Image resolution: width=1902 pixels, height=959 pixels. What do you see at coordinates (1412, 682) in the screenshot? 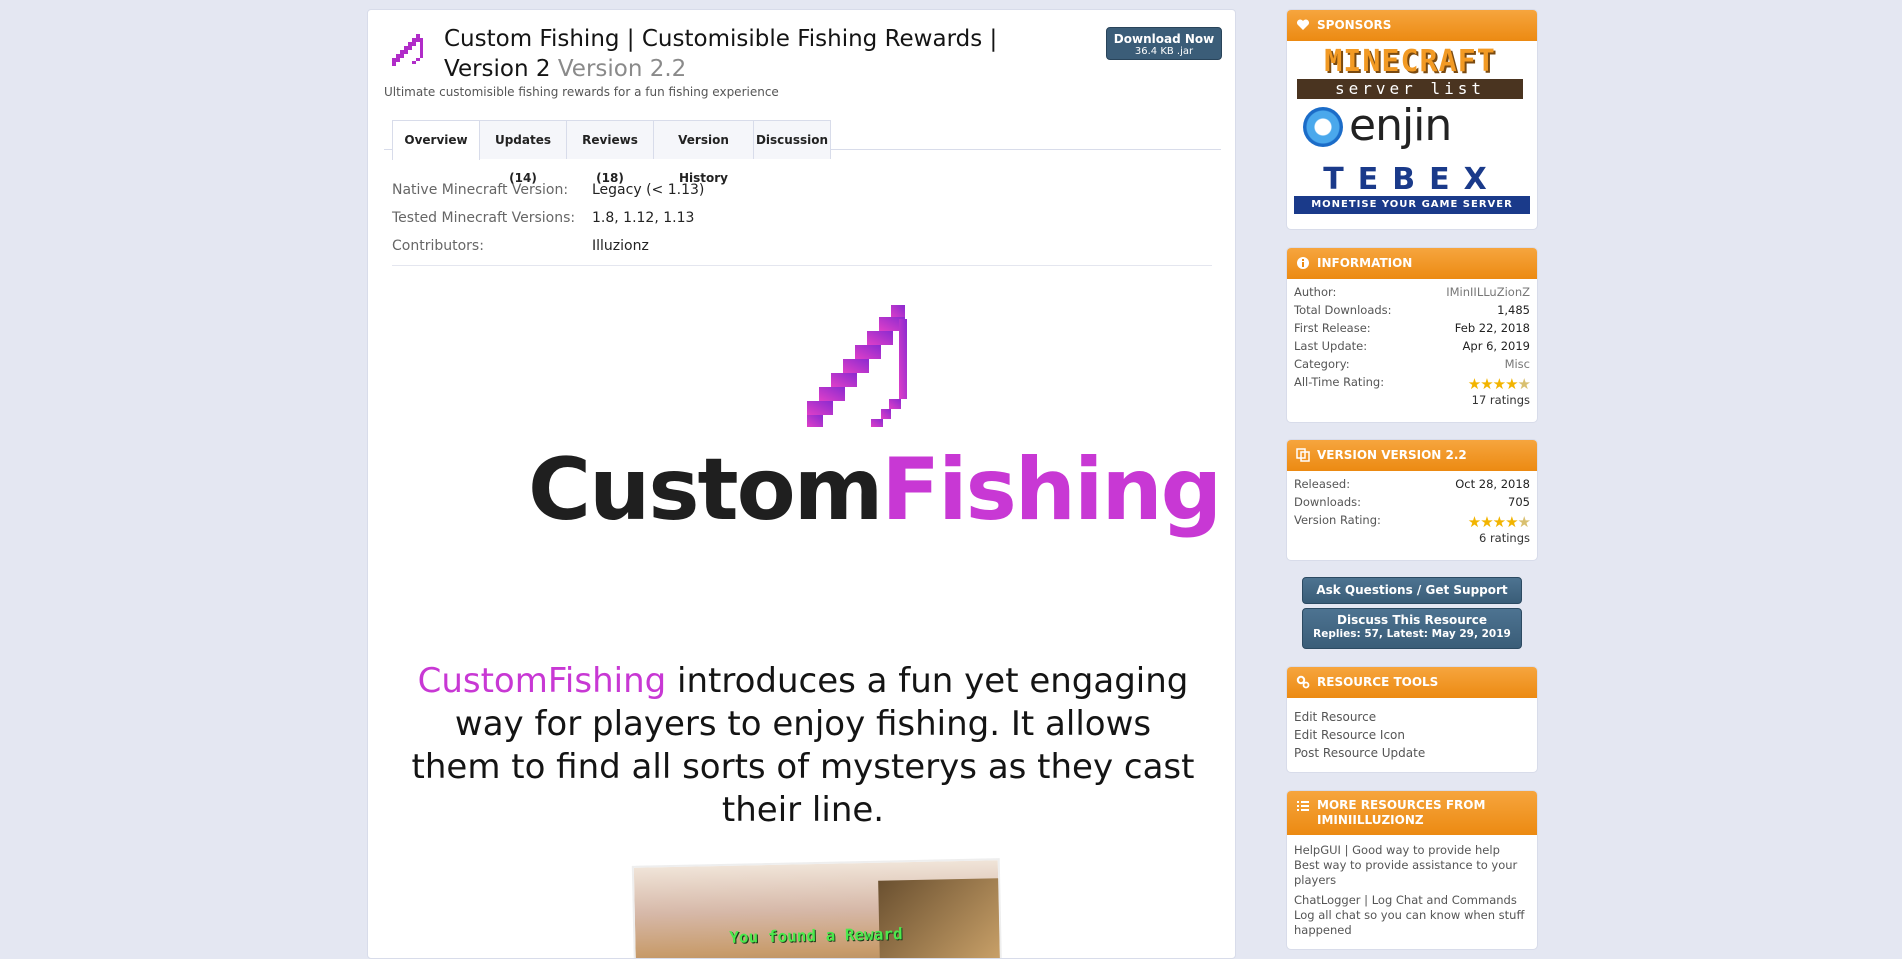
I see `tools-header: Resource Tools` at bounding box center [1412, 682].